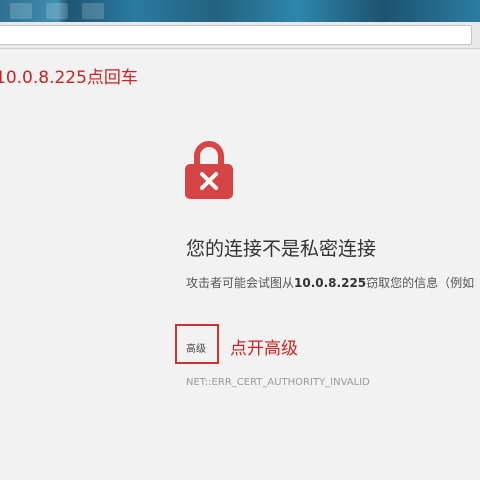  What do you see at coordinates (196, 347) in the screenshot?
I see `advanced-button: 高级` at bounding box center [196, 347].